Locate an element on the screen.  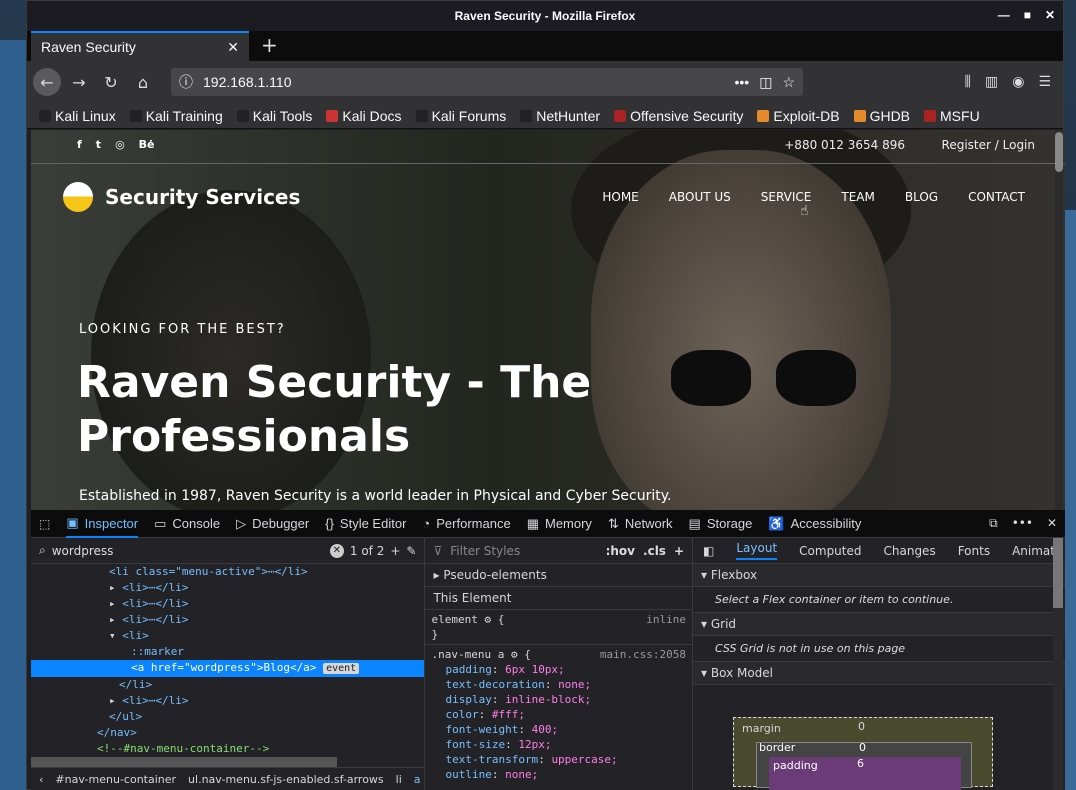
flexbox-header: ▾ Flexbox is located at coordinates (879, 575).